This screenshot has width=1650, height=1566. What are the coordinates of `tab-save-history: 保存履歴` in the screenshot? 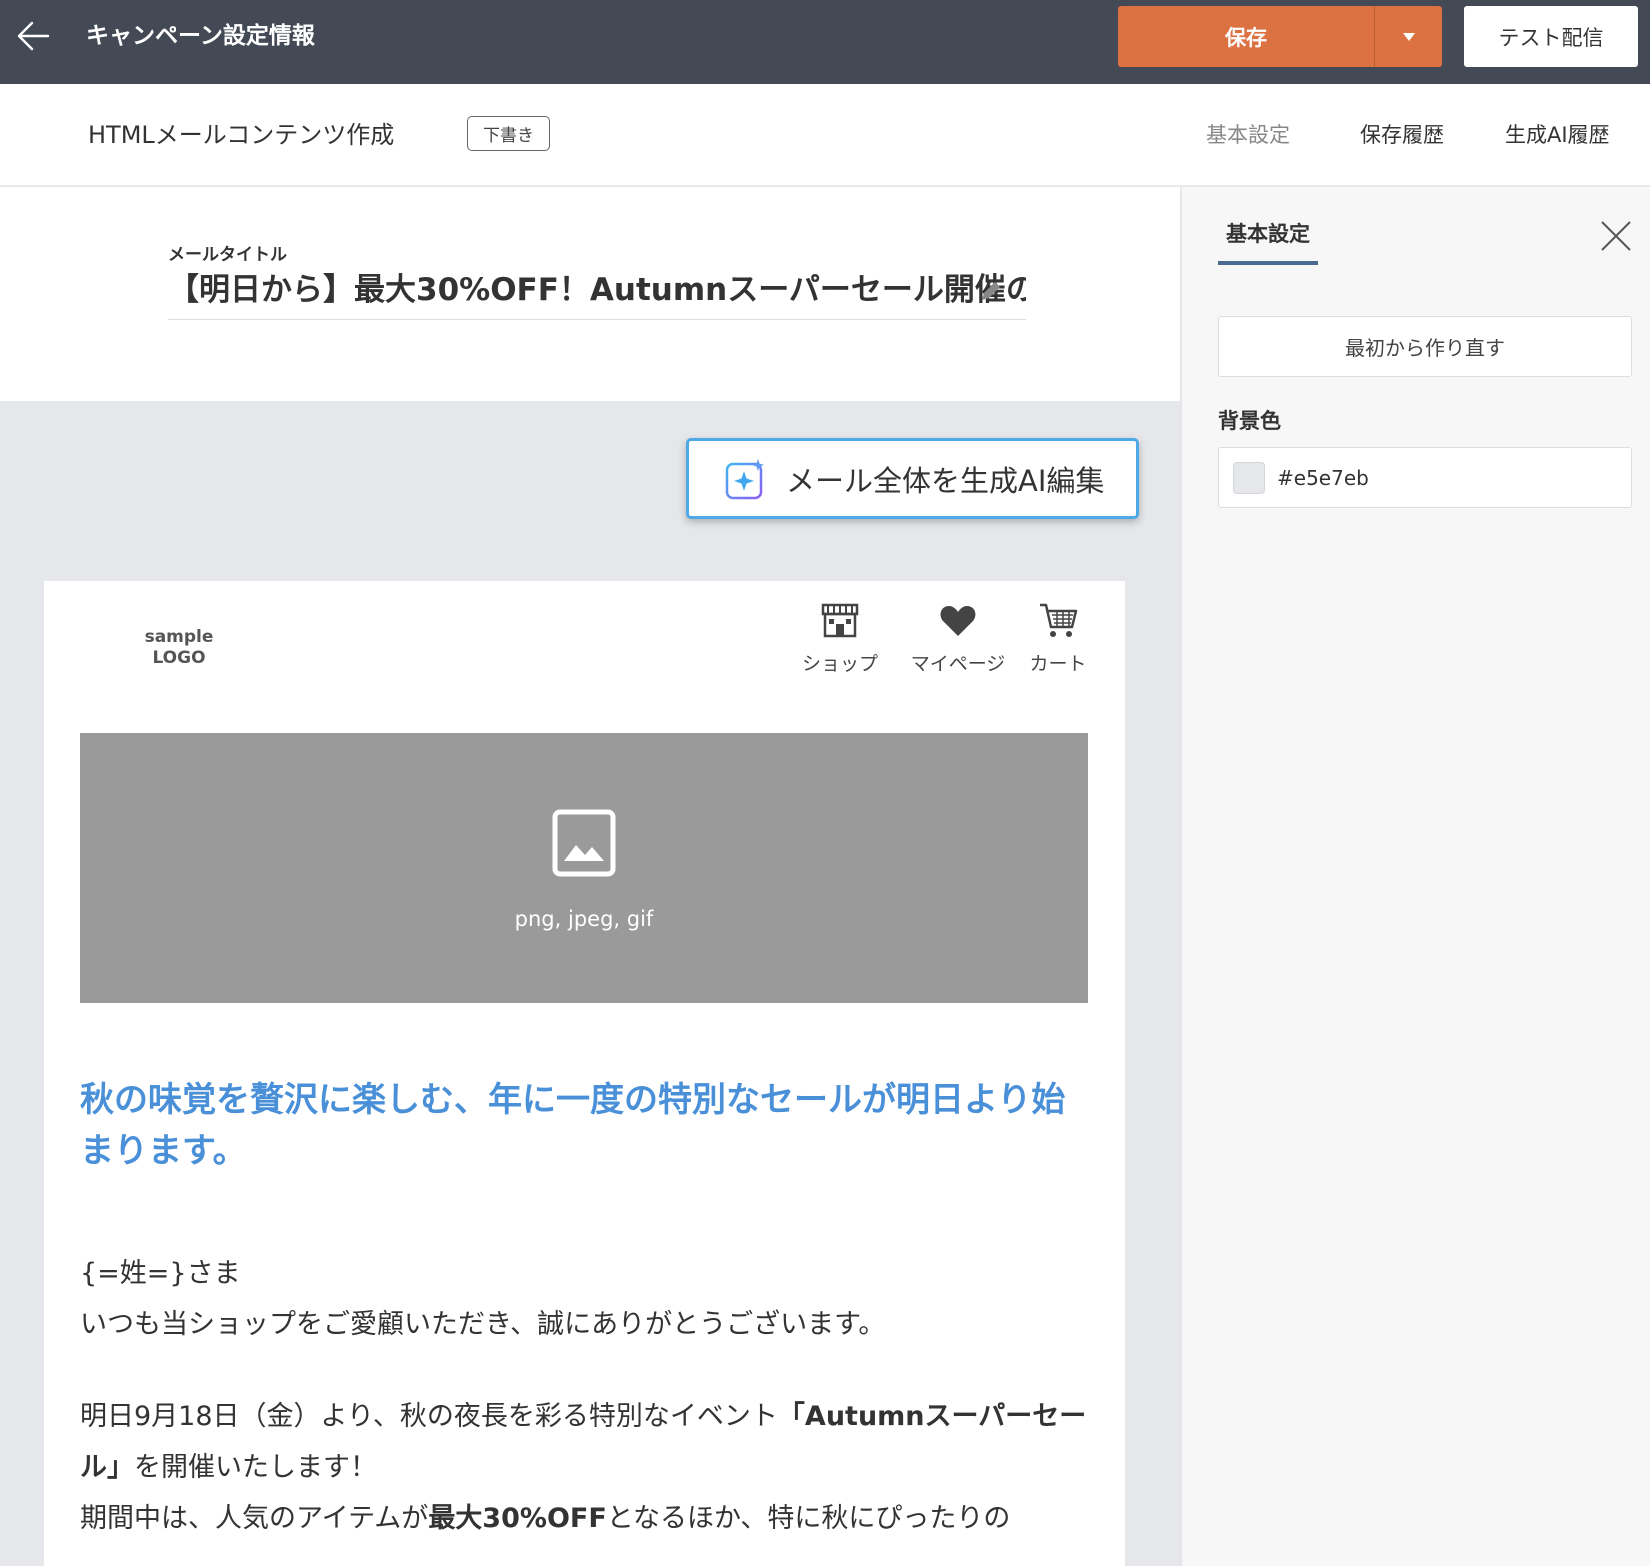 It's located at (1402, 135).